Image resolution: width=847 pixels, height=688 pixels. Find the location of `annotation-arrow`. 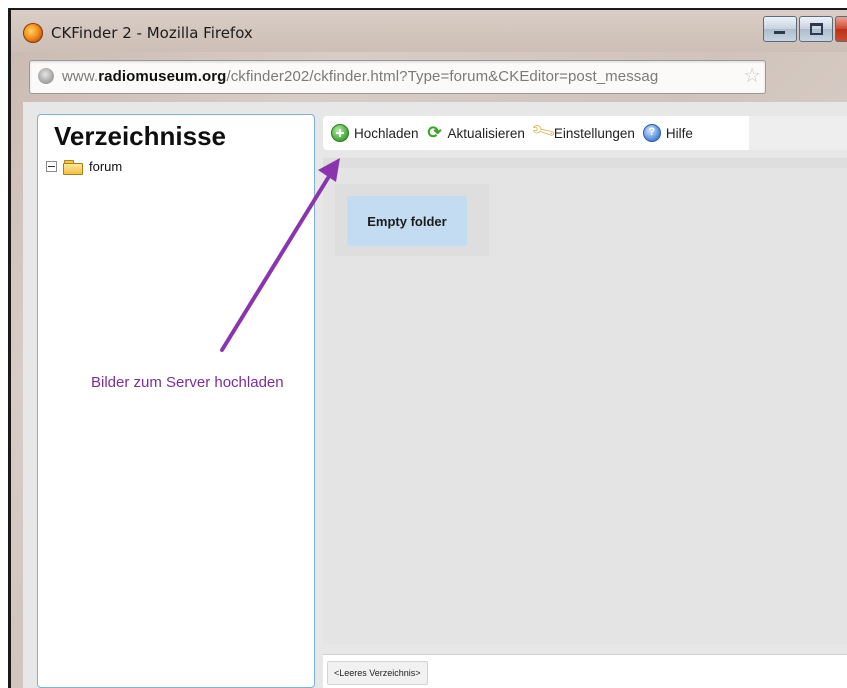

annotation-arrow is located at coordinates (280, 255).